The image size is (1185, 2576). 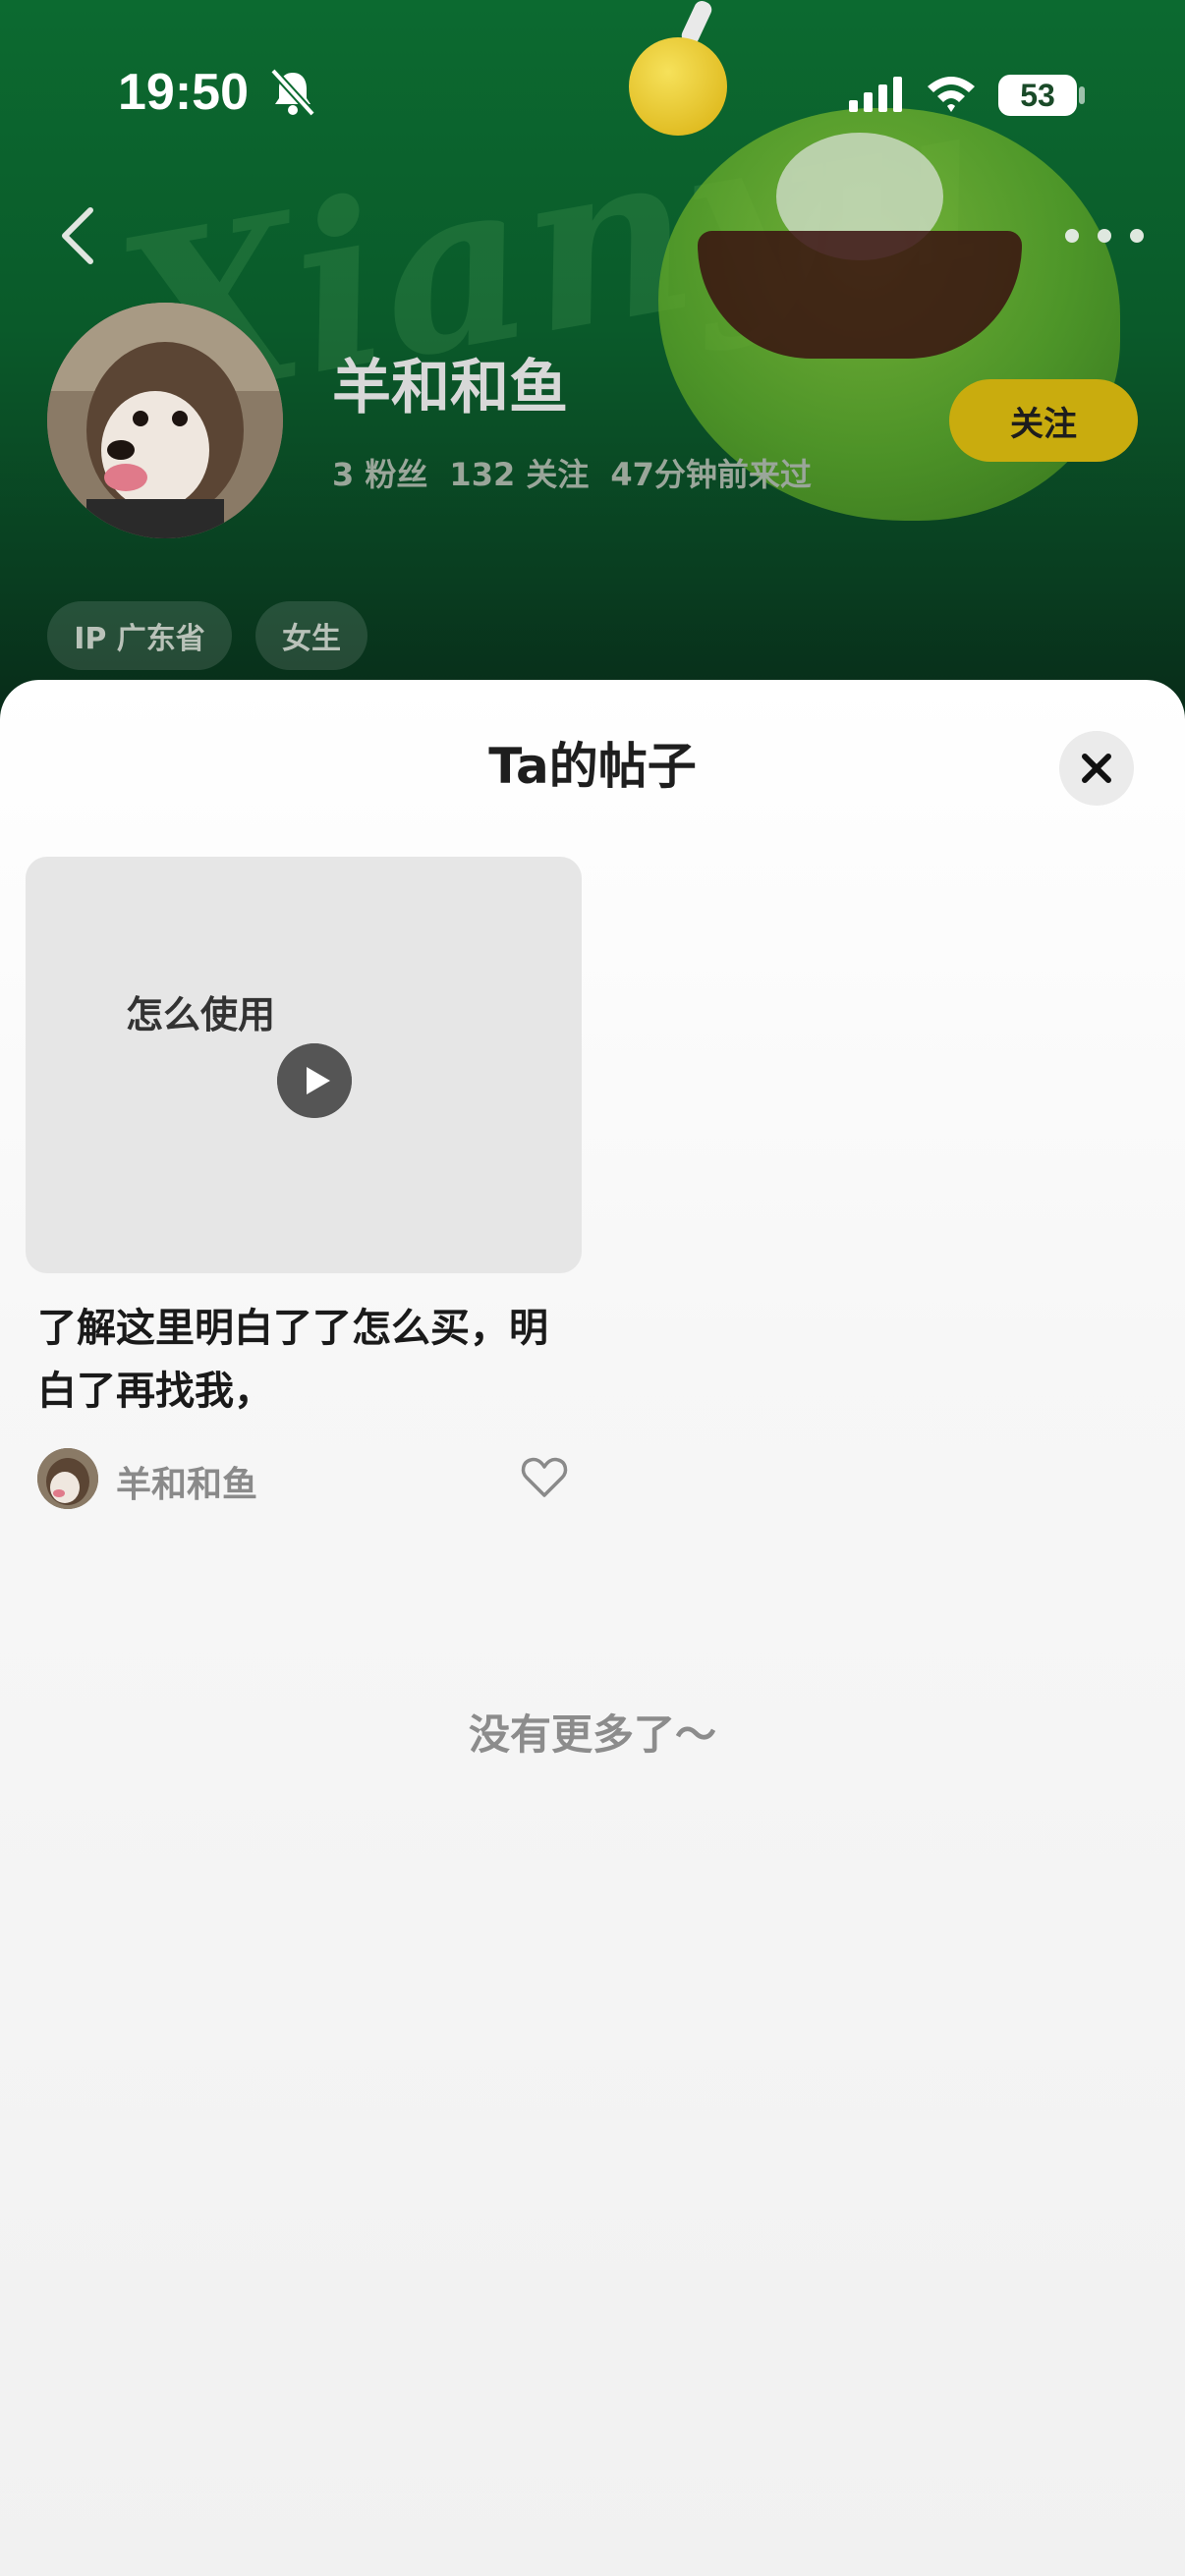 What do you see at coordinates (292, 92) in the screenshot?
I see `bell-slash-icon` at bounding box center [292, 92].